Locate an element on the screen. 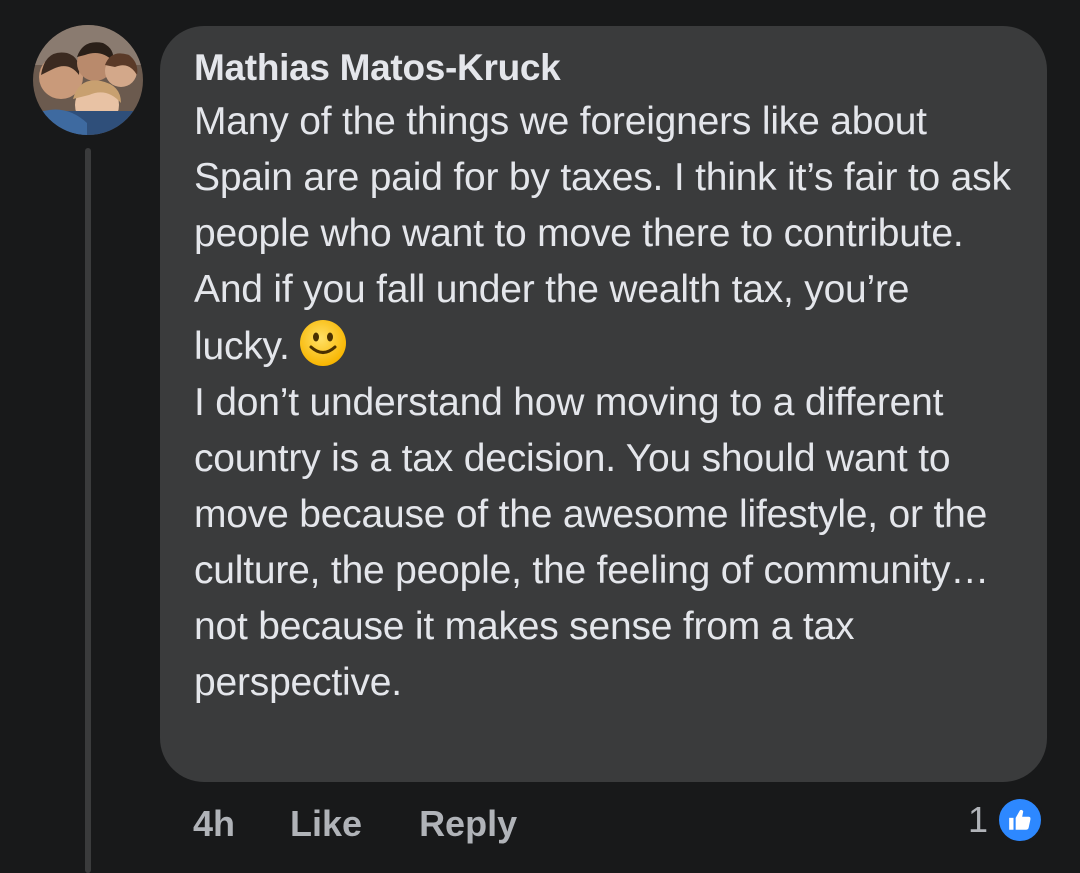 The width and height of the screenshot is (1080, 873). comment-author: Mathias Matos-Kruck is located at coordinates (603, 68).